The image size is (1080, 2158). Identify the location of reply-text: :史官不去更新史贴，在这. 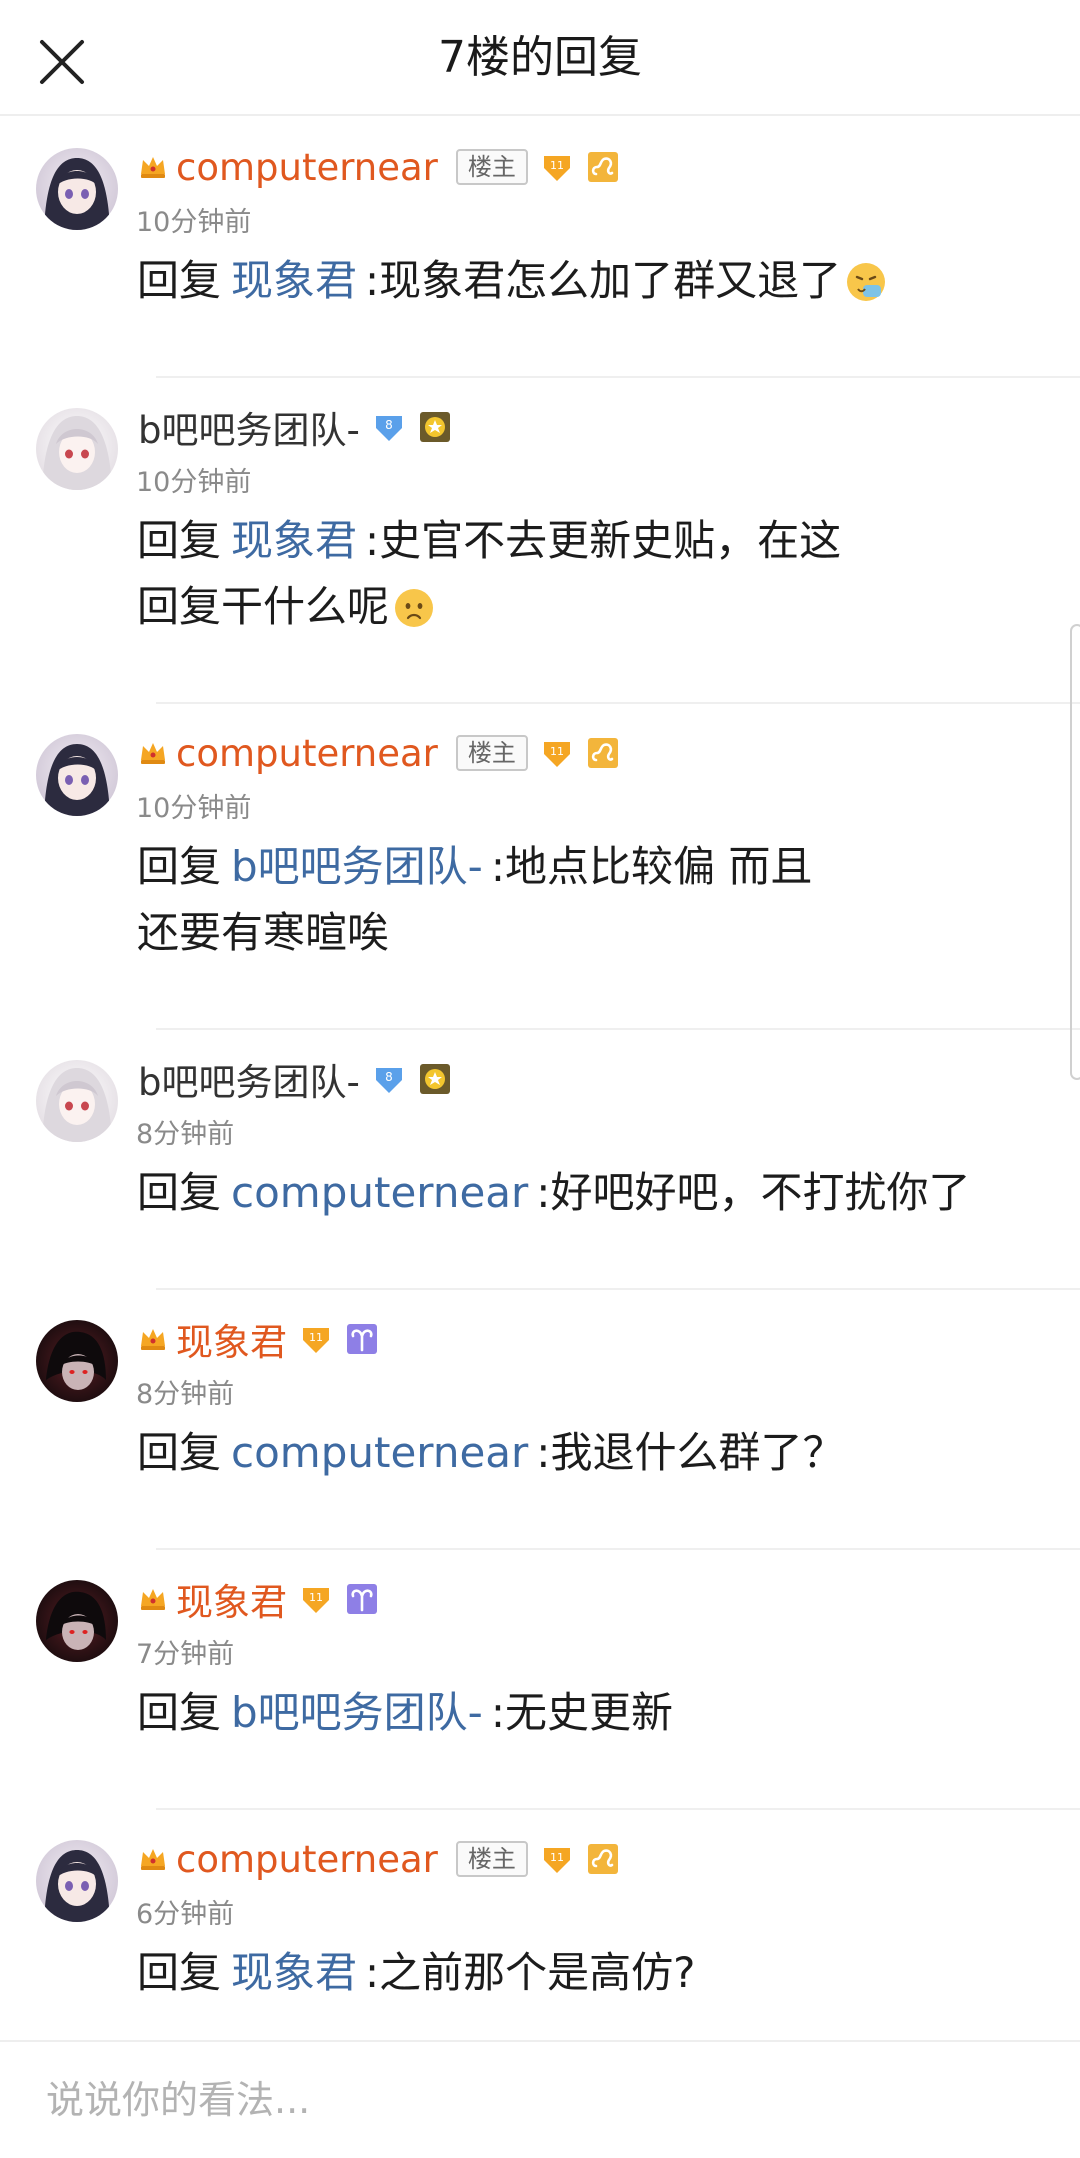
(603, 540).